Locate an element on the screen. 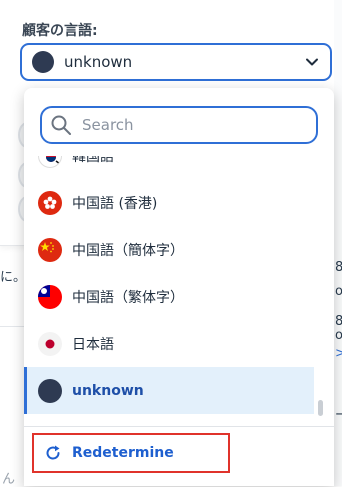  redetermine-button: Redetermine is located at coordinates (131, 453).